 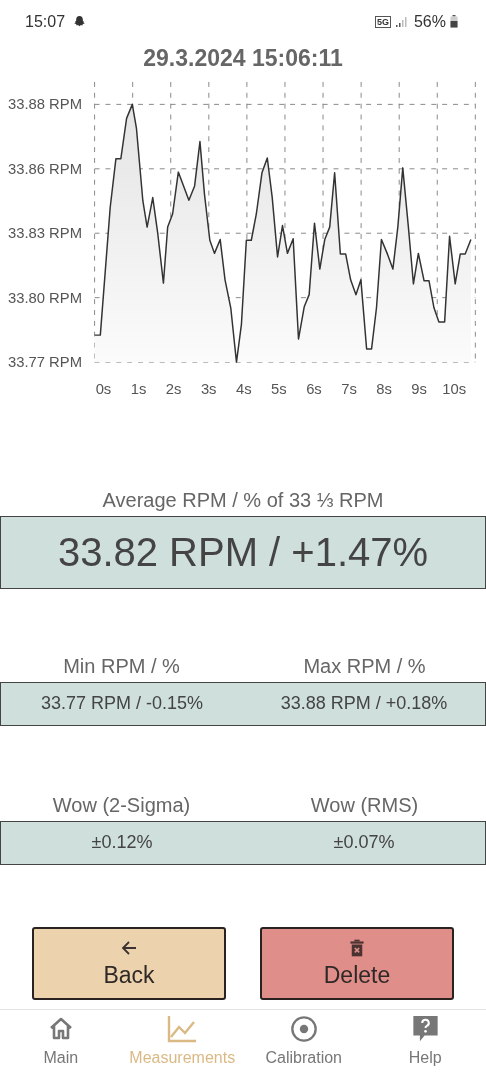 What do you see at coordinates (121, 666) in the screenshot?
I see `stat-label: Min RPM / %` at bounding box center [121, 666].